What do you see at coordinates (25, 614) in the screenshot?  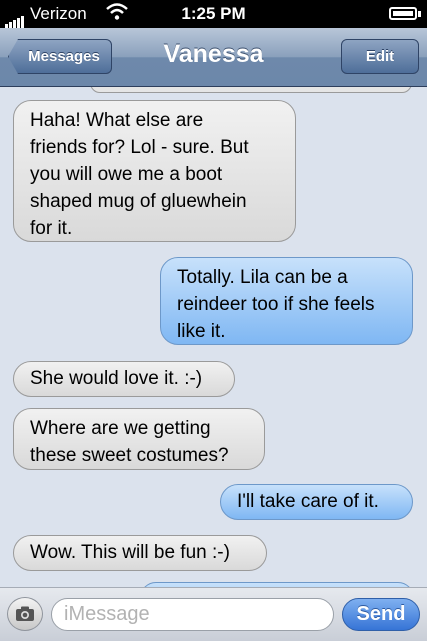 I see `camera-icon` at bounding box center [25, 614].